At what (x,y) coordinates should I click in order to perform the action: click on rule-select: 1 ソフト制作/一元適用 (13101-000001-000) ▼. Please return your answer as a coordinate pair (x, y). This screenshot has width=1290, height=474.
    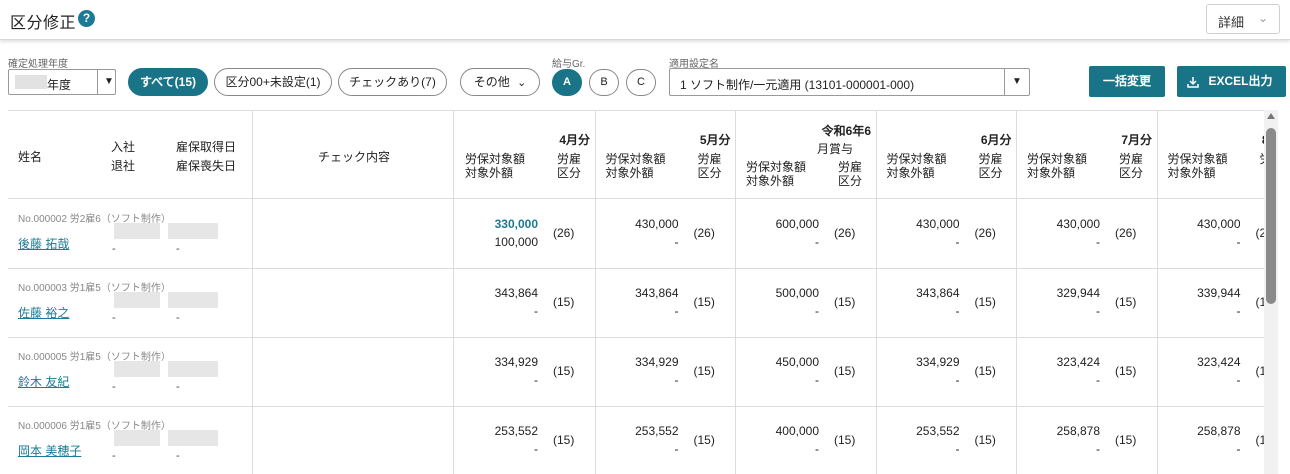
    Looking at the image, I should click on (849, 82).